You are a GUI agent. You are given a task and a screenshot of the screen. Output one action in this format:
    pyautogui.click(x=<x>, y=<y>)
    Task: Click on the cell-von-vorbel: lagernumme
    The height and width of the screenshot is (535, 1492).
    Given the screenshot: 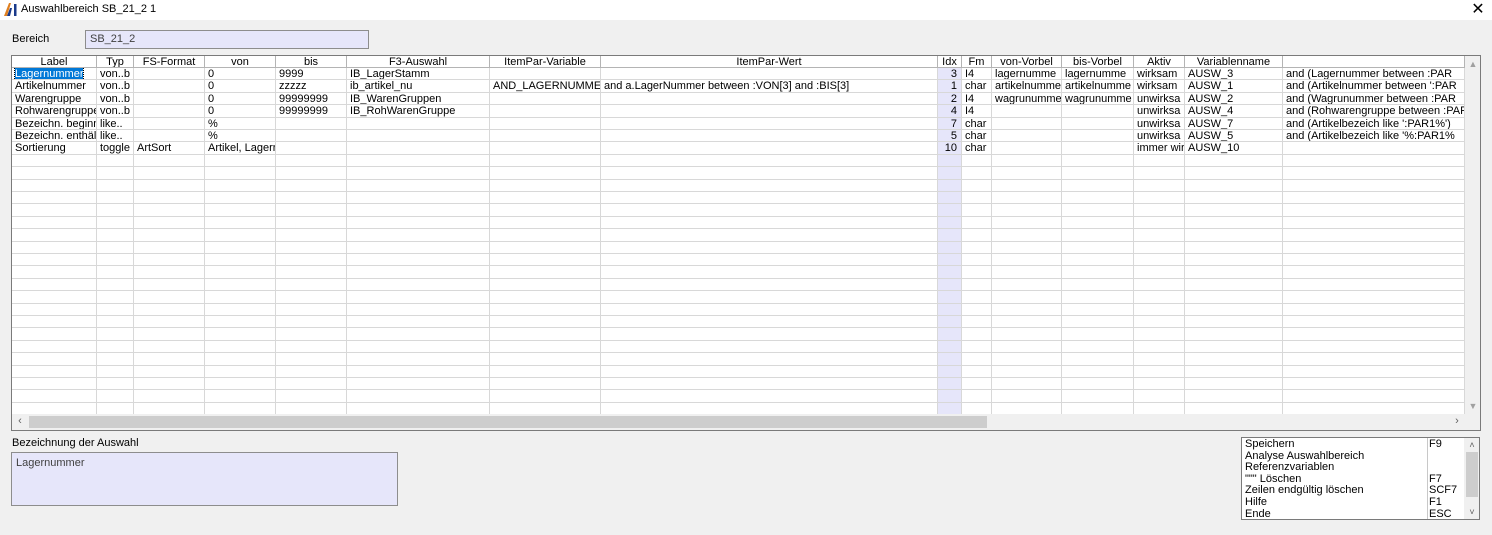 What is the action you would take?
    pyautogui.click(x=1027, y=74)
    